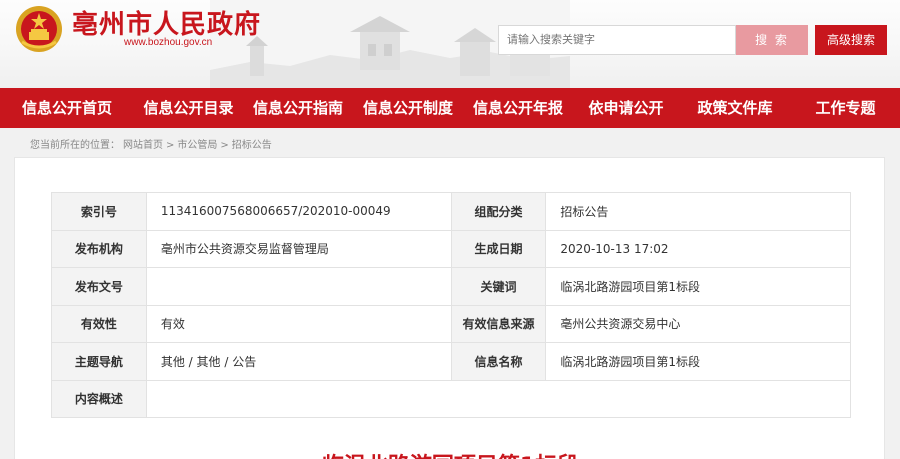 This screenshot has height=459, width=900. Describe the element at coordinates (166, 22) in the screenshot. I see `site-title: 亳州市人民政府` at that location.